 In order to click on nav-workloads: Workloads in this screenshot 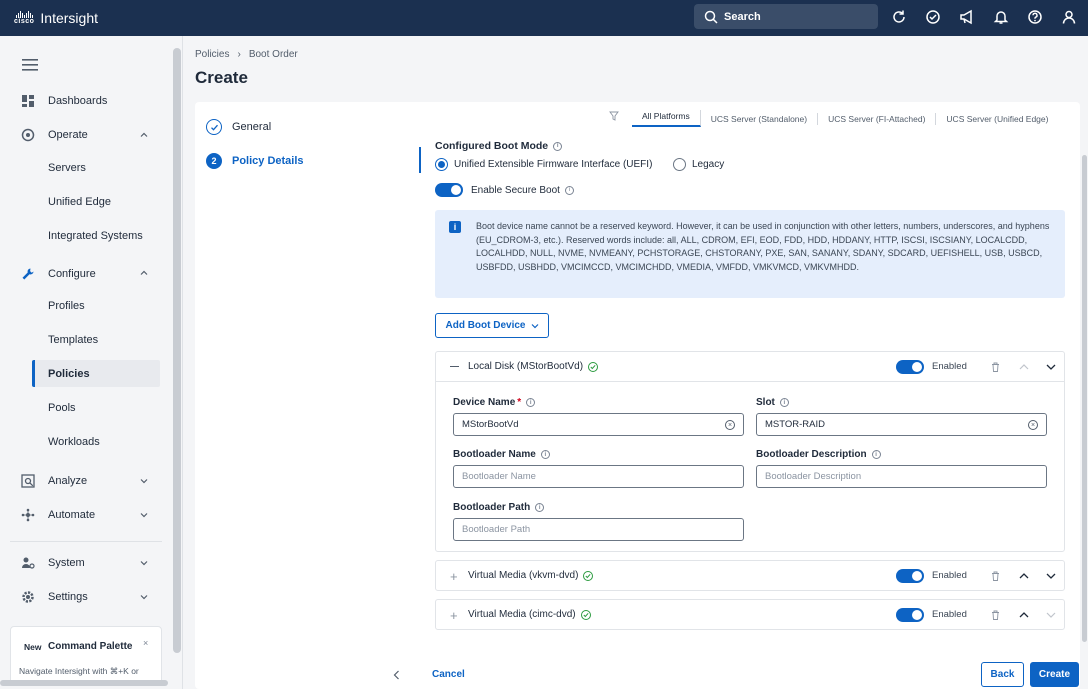, I will do `click(74, 442)`.